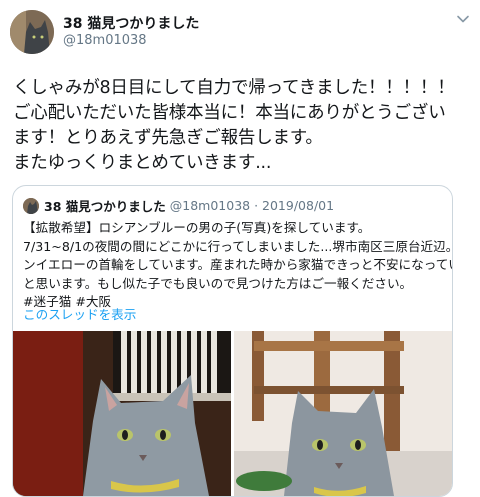  I want to click on quoted-text-line: と思います。もし似た子でも良いので見つけた方はご一報ください。, so click(218, 283).